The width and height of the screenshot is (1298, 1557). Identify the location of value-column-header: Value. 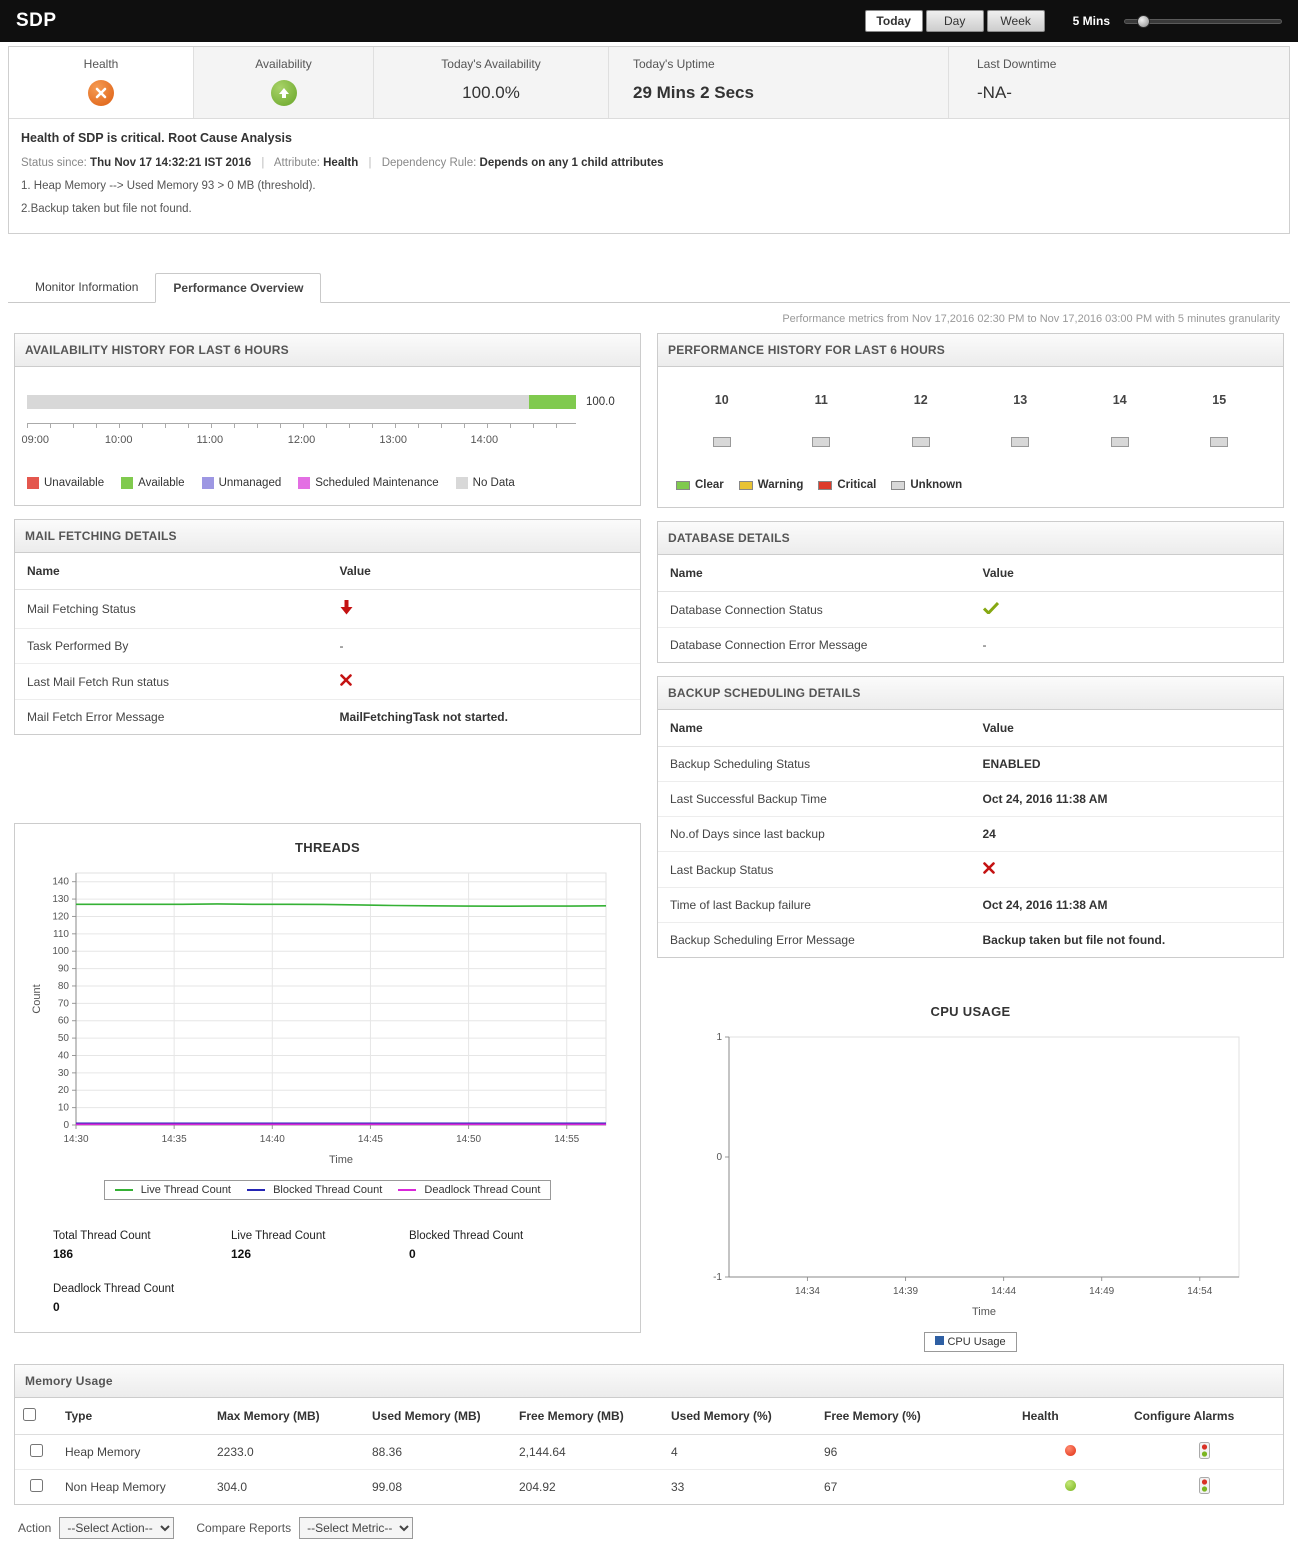
(1126, 728).